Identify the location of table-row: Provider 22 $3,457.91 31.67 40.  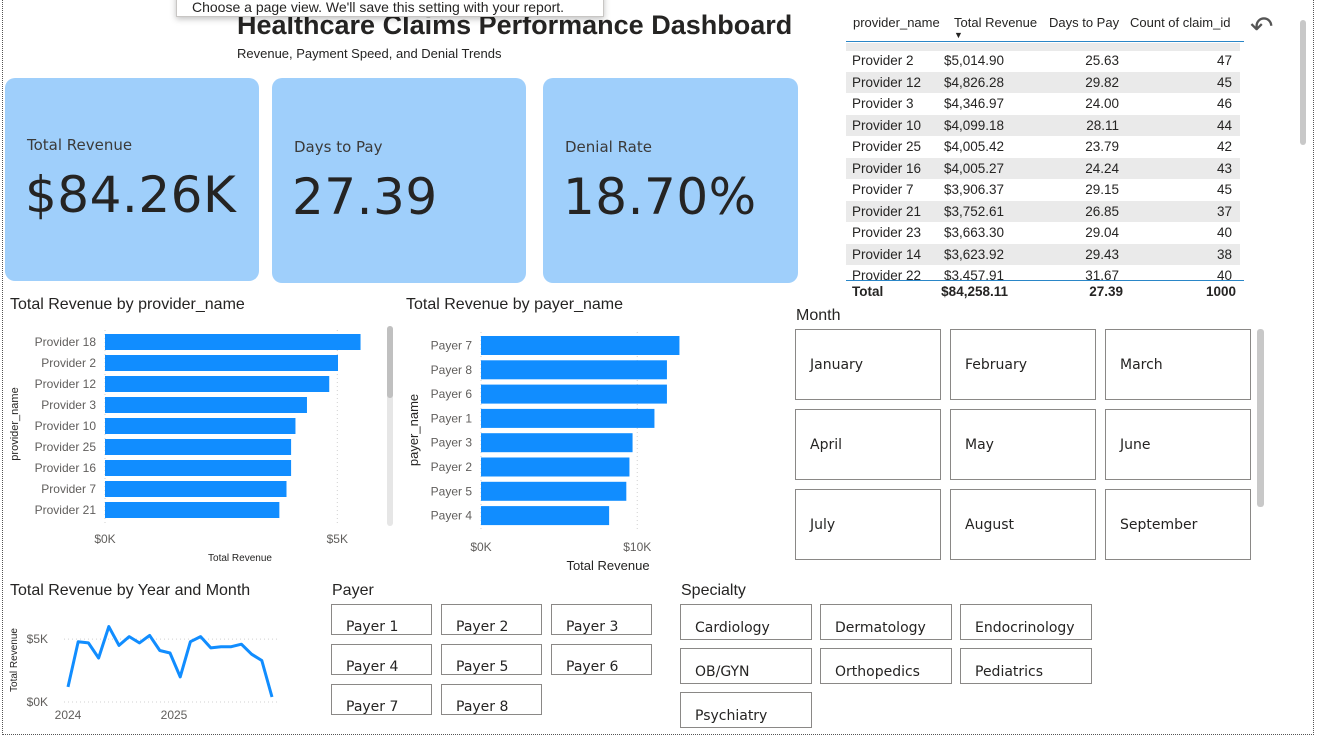
(1043, 272).